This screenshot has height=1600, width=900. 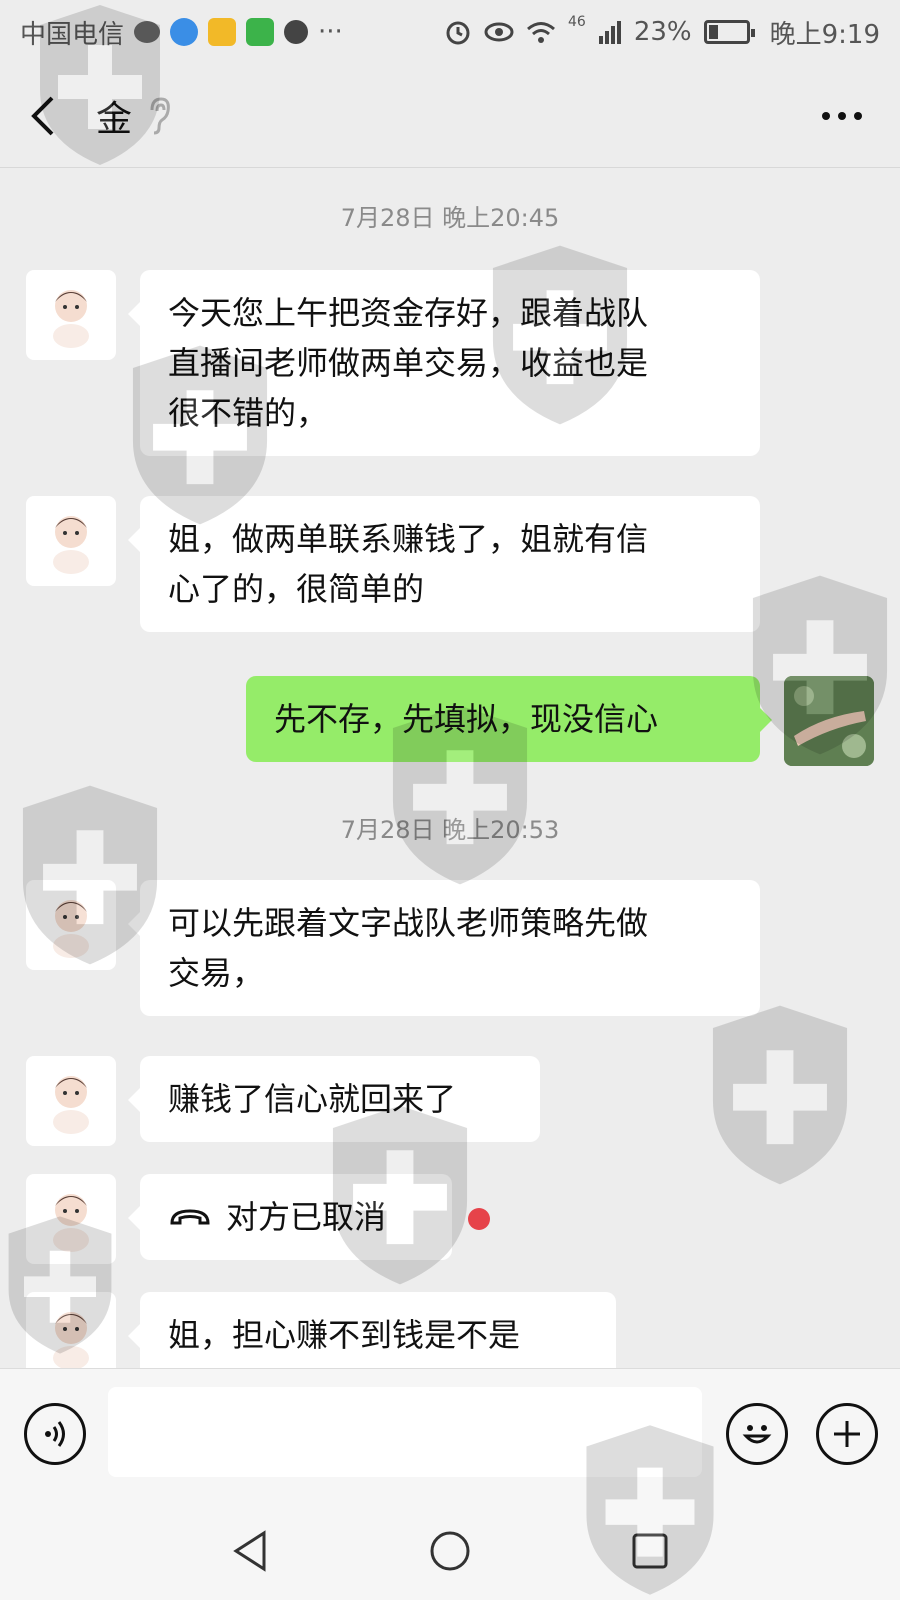 I want to click on message-line: 赚钱了信心就回来了, so click(x=312, y=1099).